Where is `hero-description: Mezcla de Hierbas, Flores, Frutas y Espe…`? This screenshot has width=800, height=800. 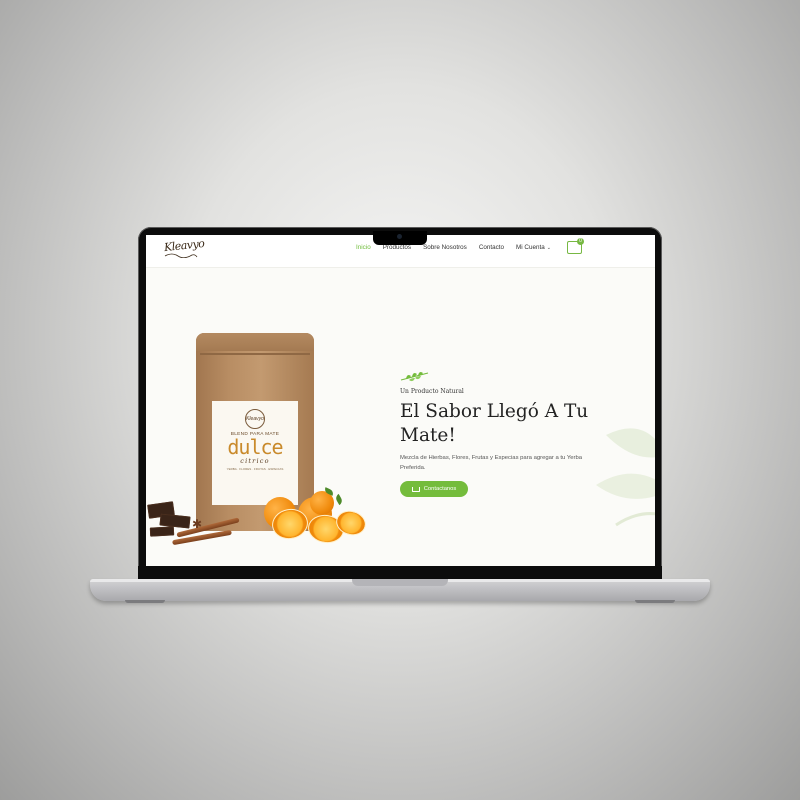 hero-description: Mezcla de Hierbas, Flores, Frutas y Espe… is located at coordinates (491, 463).